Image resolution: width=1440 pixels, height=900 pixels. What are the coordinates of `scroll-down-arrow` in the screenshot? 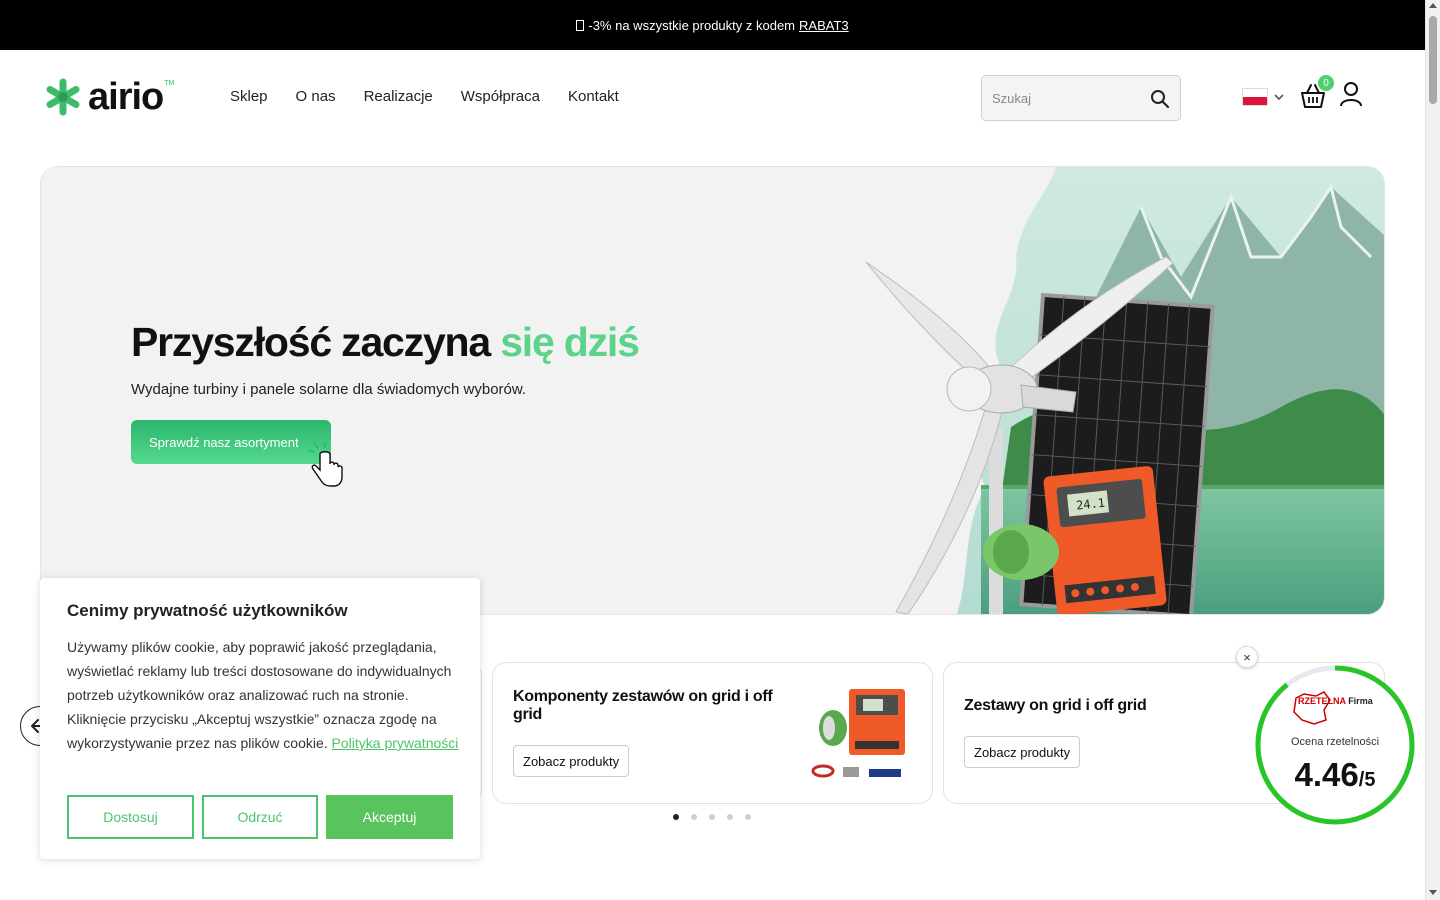 It's located at (1433, 892).